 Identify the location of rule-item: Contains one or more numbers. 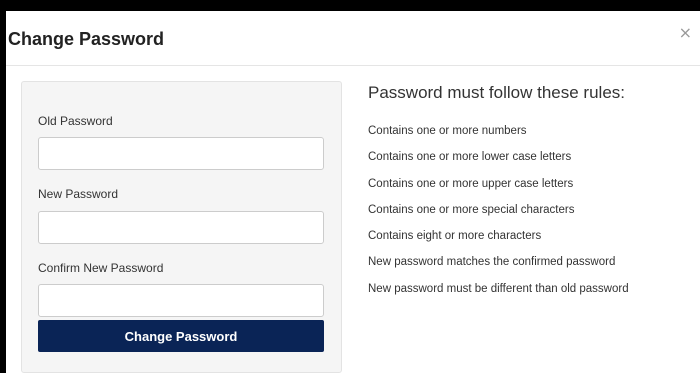
(447, 131).